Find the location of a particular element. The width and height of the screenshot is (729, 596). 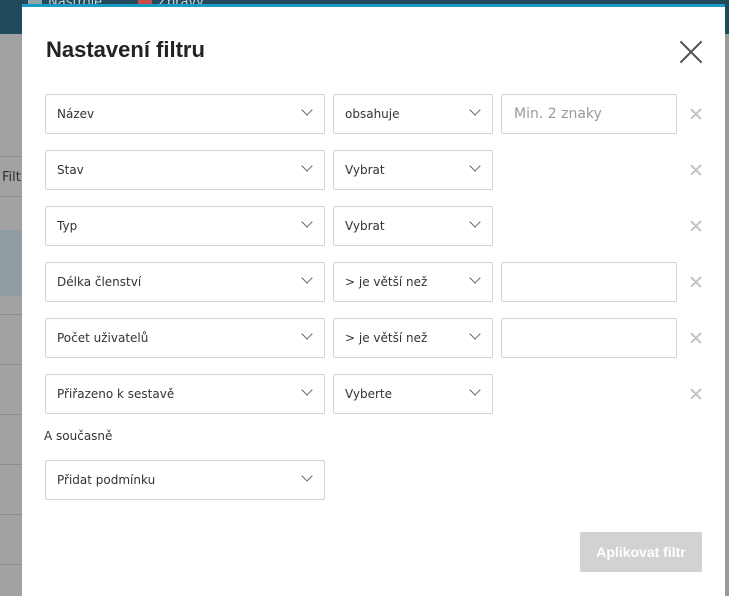

filter-field-value: Počet uživatelů is located at coordinates (103, 338).